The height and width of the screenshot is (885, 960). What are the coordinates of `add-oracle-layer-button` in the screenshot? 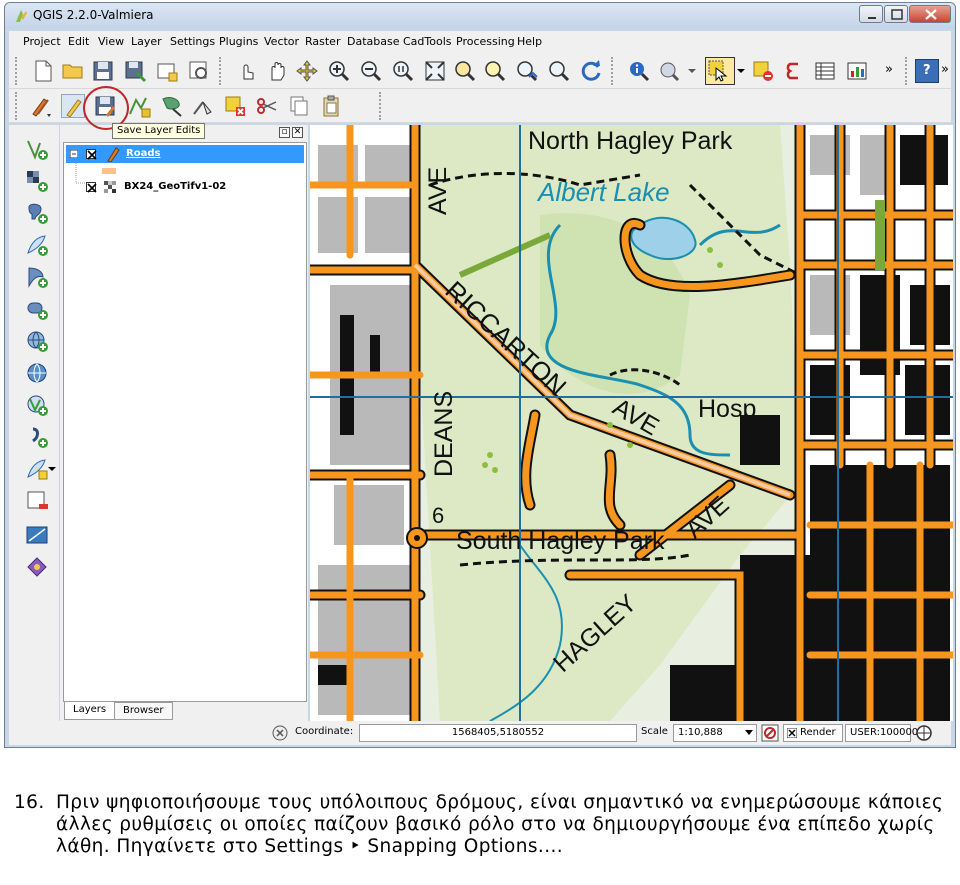 It's located at (37, 309).